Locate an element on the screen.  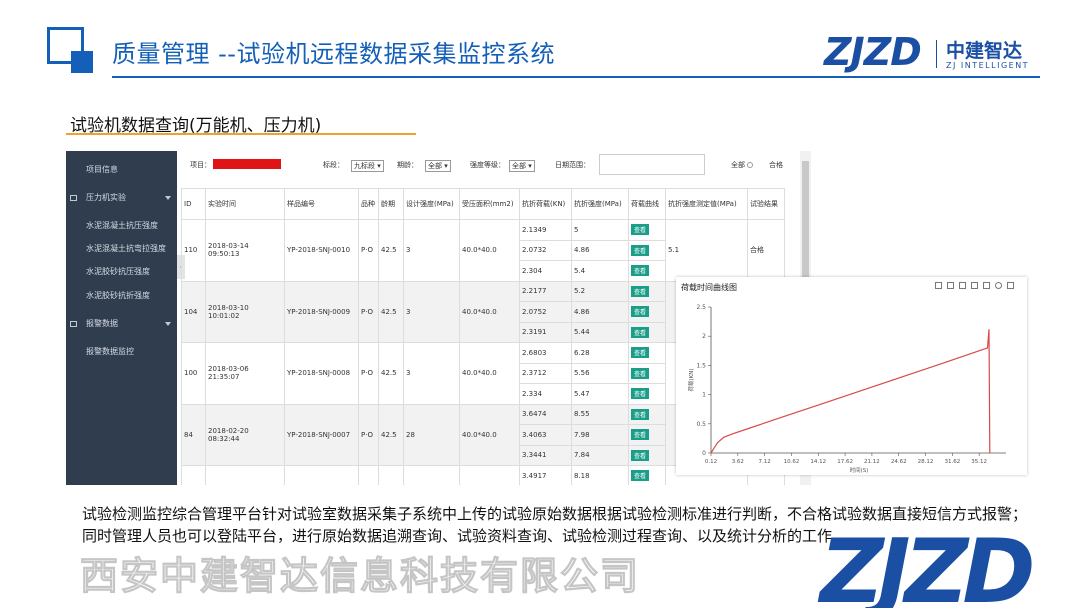
sidebar-item-label: 水泥胶砂抗压强度 is located at coordinates (118, 271).